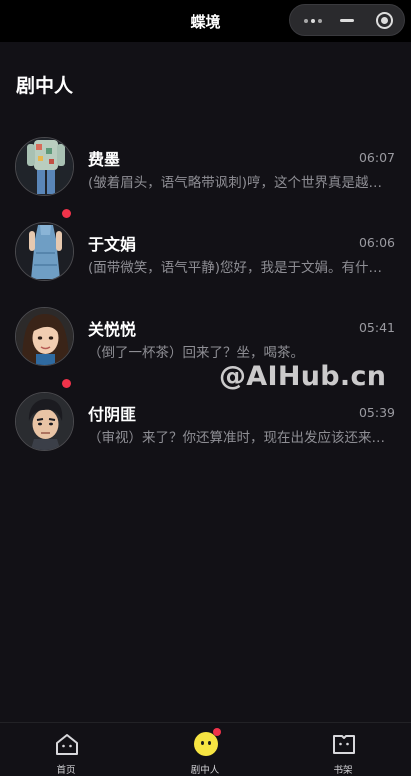 This screenshot has width=411, height=776. What do you see at coordinates (205, 253) in the screenshot?
I see `chat-item-yu-wenjuan: 于文娟 06:06 (面带微笑，语气平静)您好，我是于文娟。有什么可以帮您` at bounding box center [205, 253].